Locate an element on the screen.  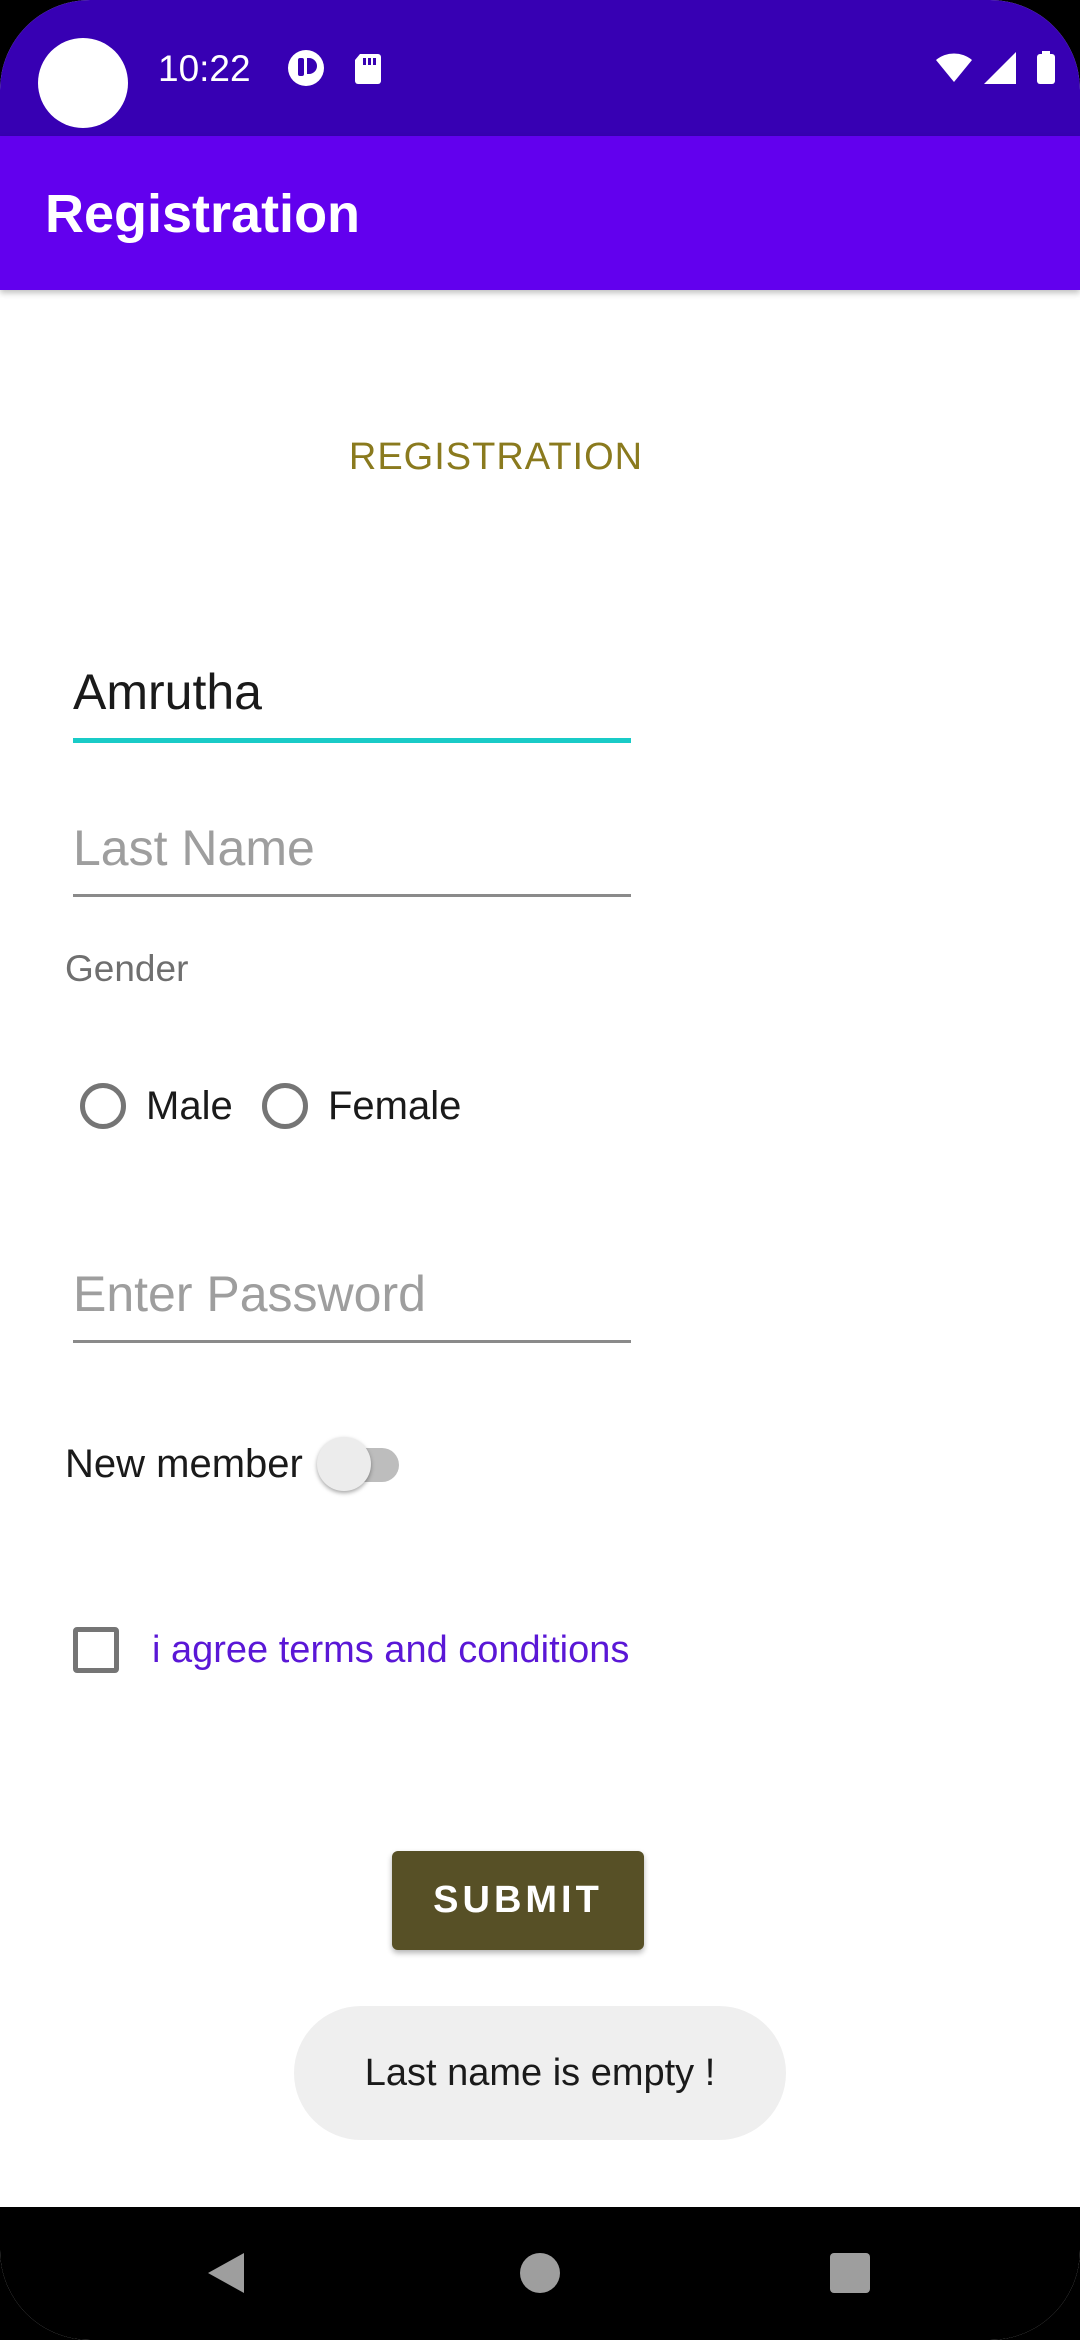
first-name-field: Amrutha is located at coordinates (352, 701).